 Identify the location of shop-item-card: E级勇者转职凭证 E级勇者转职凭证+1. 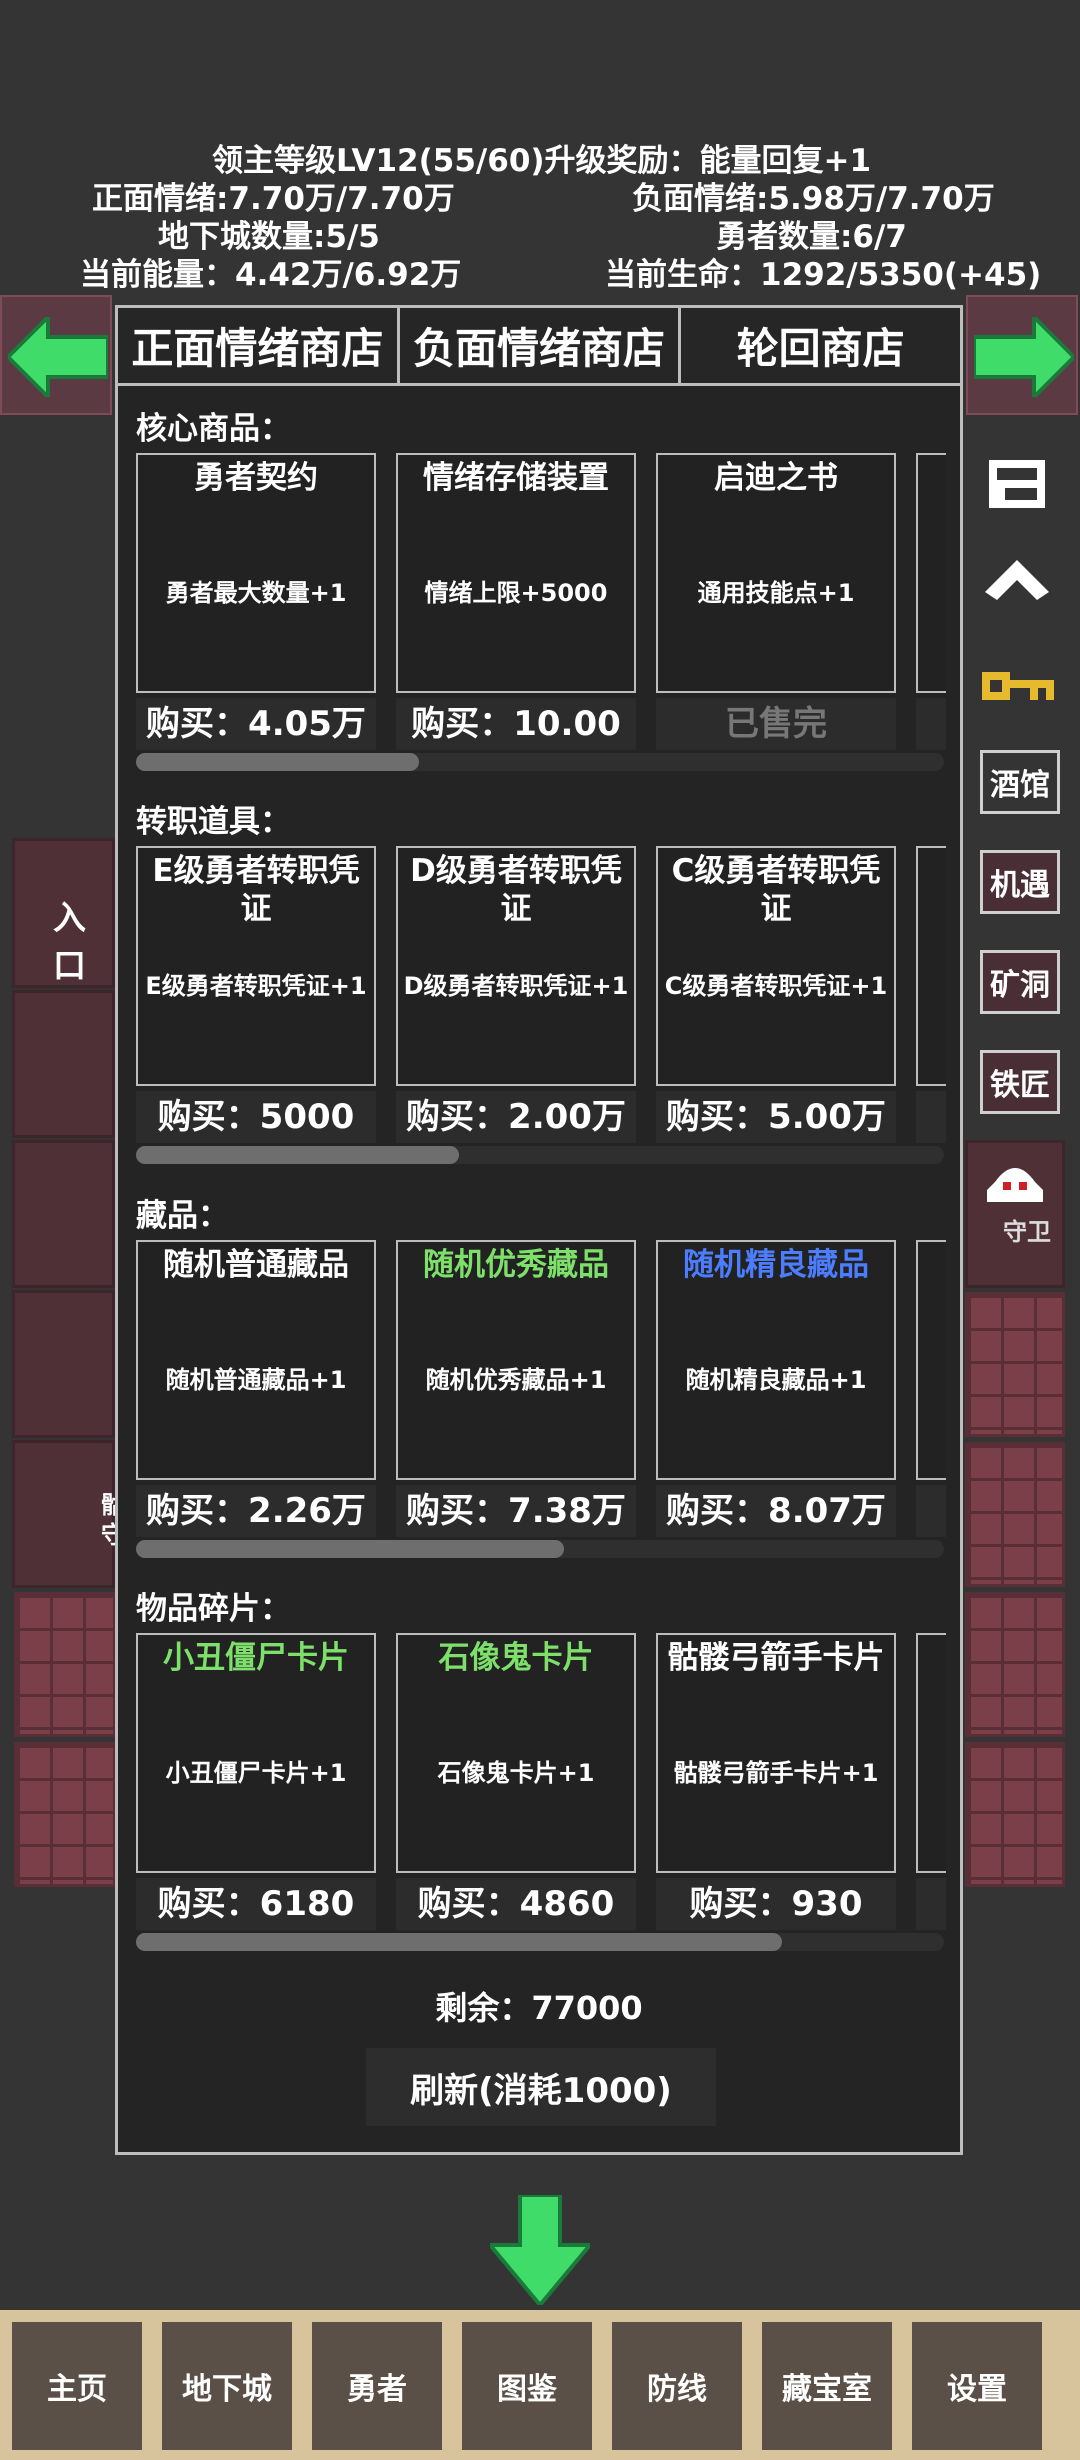
(256, 966).